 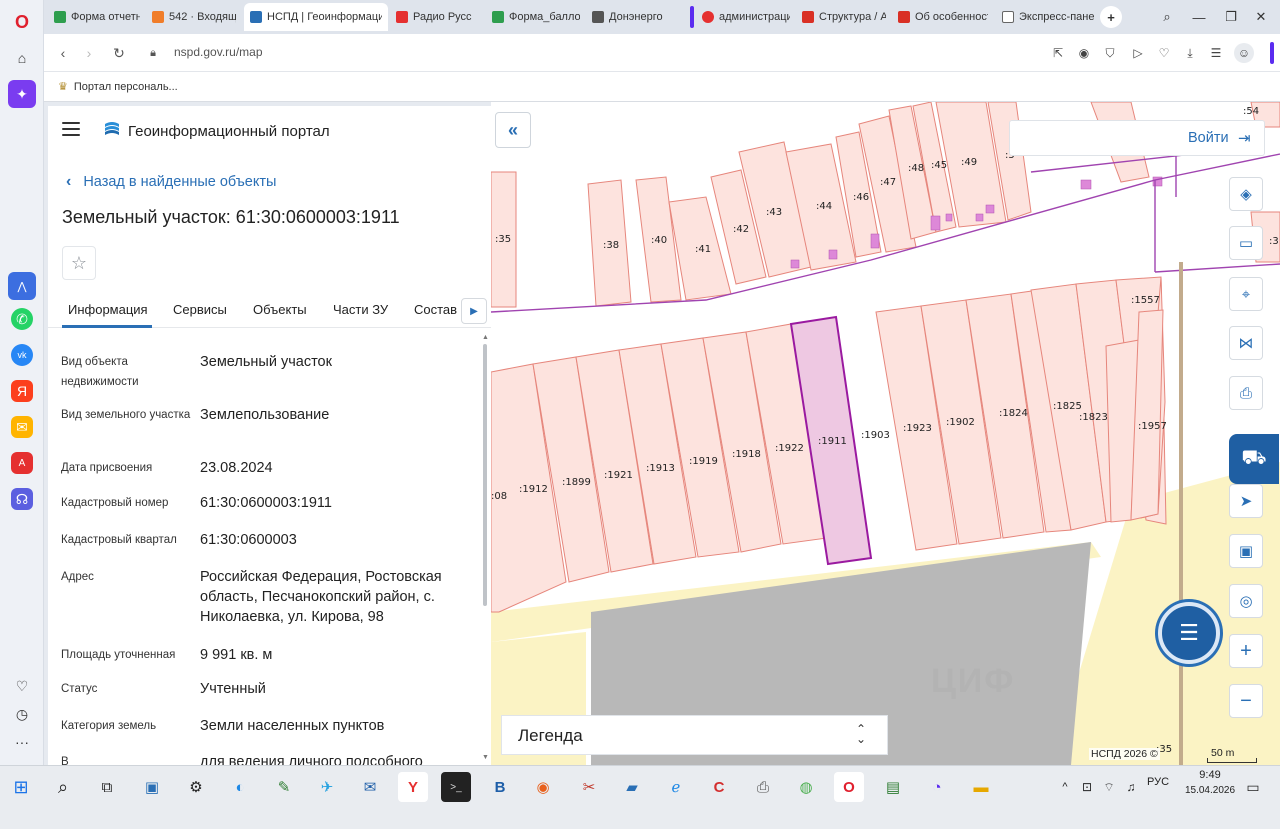 What do you see at coordinates (634, 17) in the screenshot?
I see `tab-6: Донэнерго` at bounding box center [634, 17].